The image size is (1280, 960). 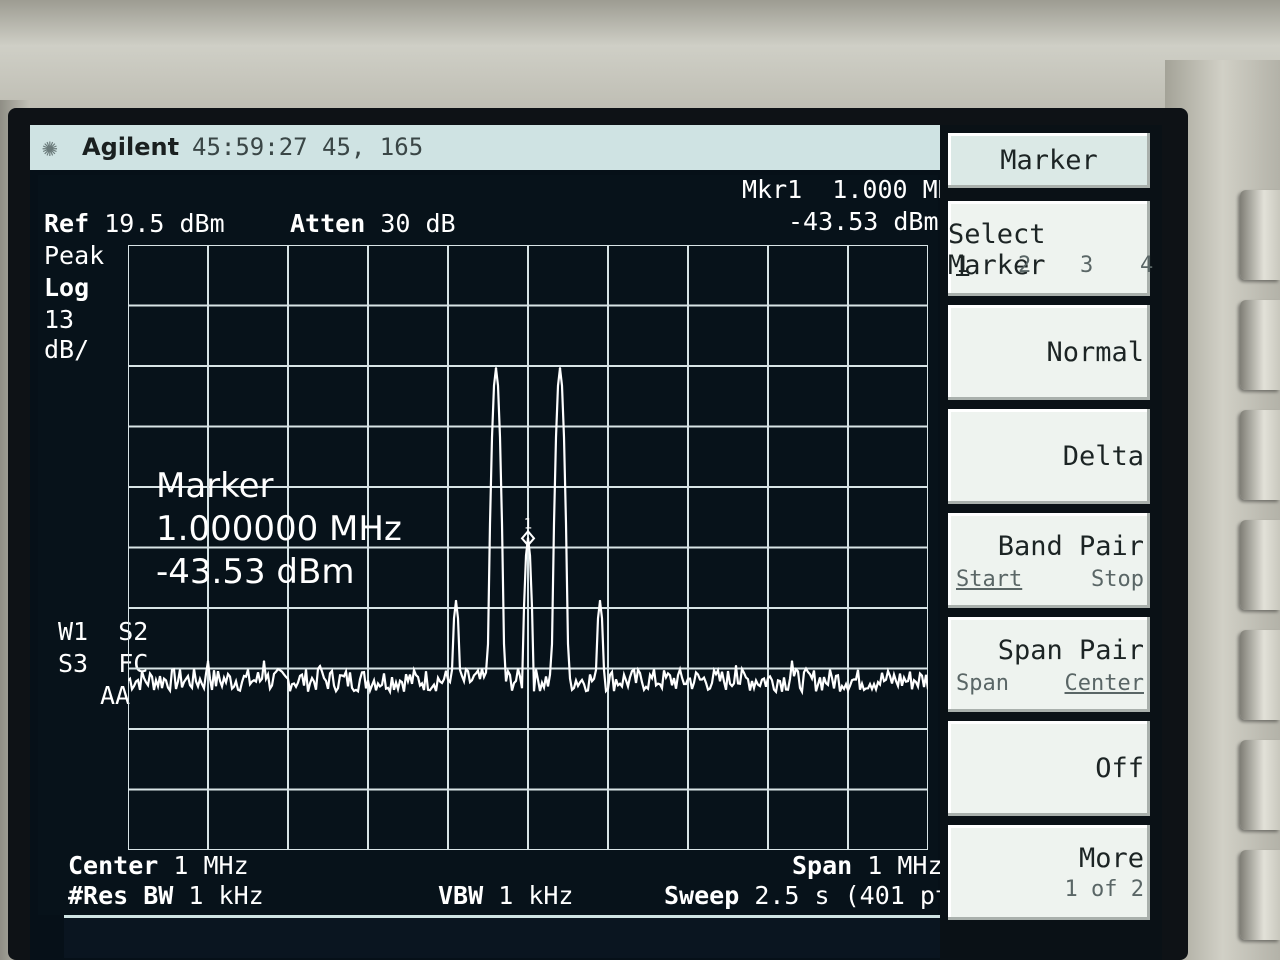 What do you see at coordinates (250, 147) in the screenshot?
I see `clock-time: 45:59:27` at bounding box center [250, 147].